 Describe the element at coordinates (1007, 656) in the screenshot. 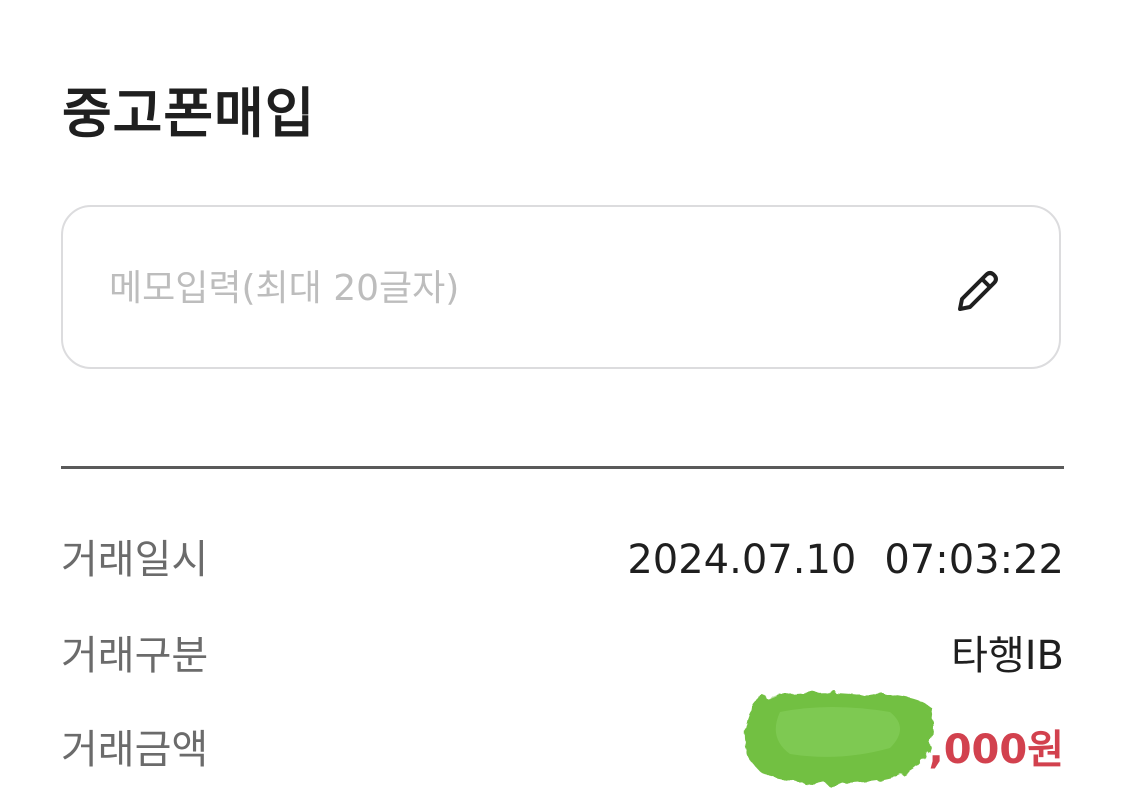

I see `type-value: 타행IB` at that location.